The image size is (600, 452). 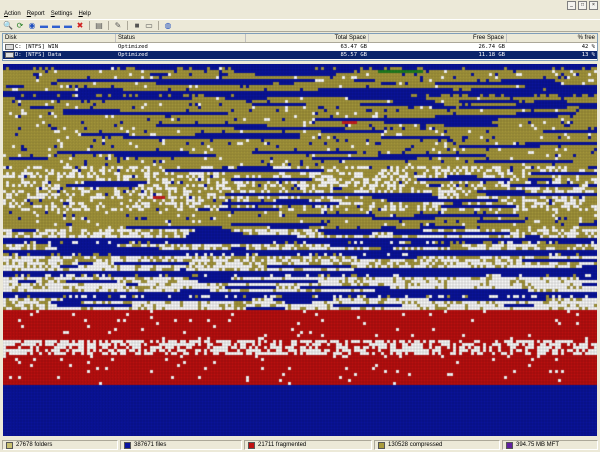 I want to click on full-optimize-icon: ▬, so click(x=56, y=26).